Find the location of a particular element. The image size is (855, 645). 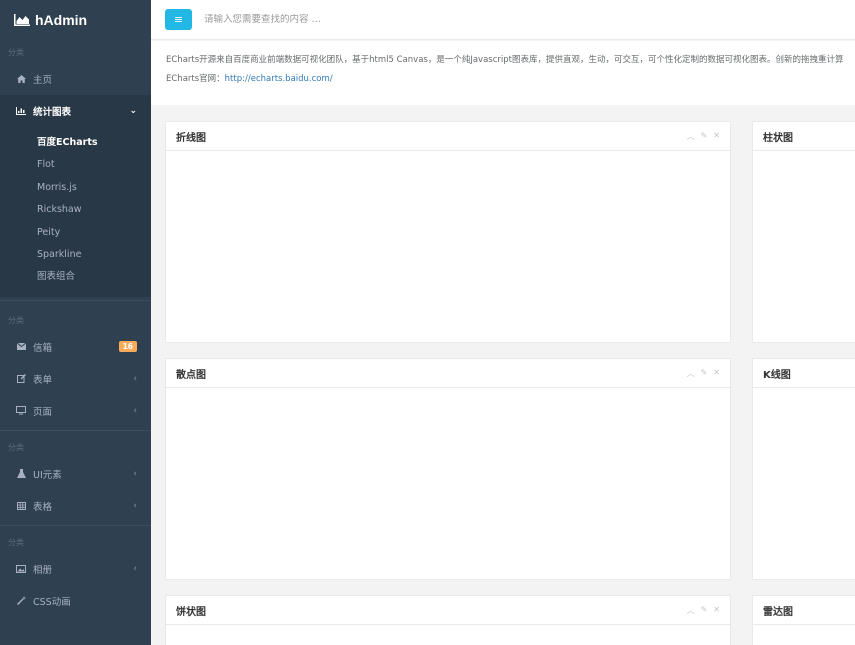

picture-icon is located at coordinates (21, 568).